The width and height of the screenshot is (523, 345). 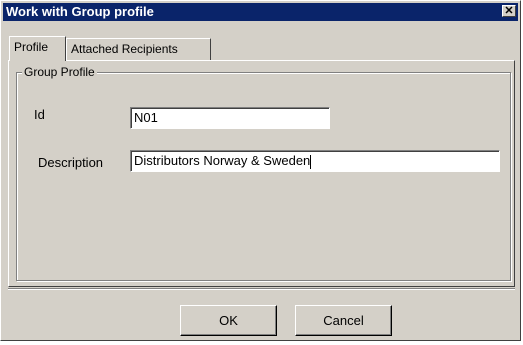 What do you see at coordinates (228, 320) in the screenshot?
I see `ok-button: OK` at bounding box center [228, 320].